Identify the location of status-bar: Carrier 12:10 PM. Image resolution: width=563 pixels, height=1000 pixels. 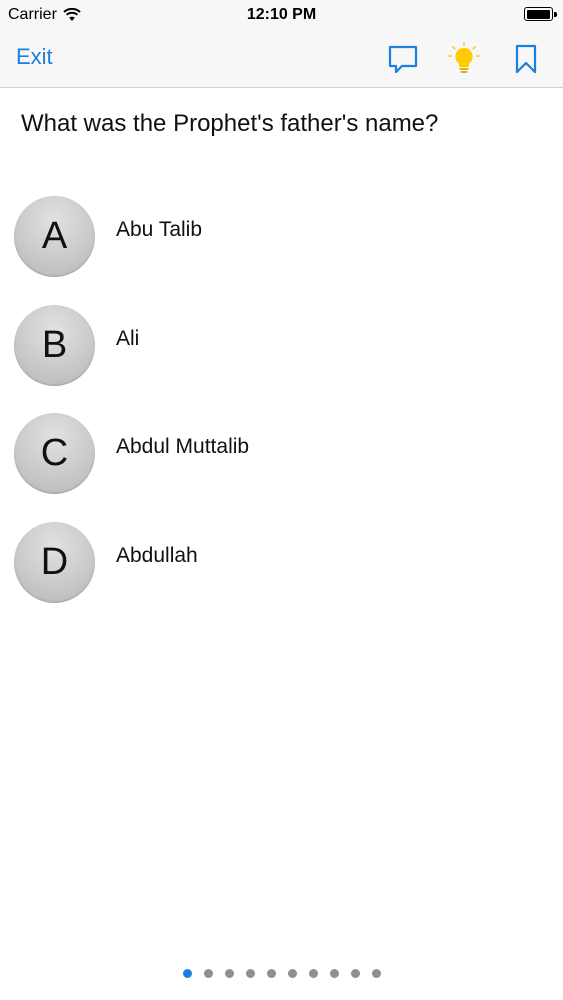
(281, 16).